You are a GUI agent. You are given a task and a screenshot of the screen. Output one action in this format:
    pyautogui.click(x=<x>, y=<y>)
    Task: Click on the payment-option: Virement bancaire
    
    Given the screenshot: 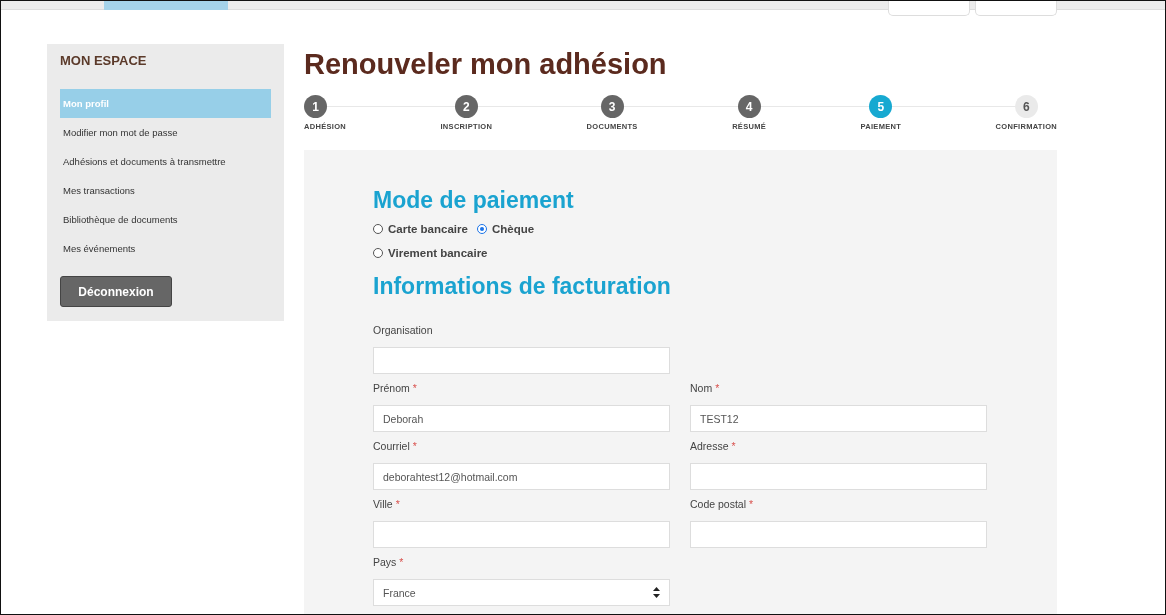 What is the action you would take?
    pyautogui.click(x=430, y=253)
    